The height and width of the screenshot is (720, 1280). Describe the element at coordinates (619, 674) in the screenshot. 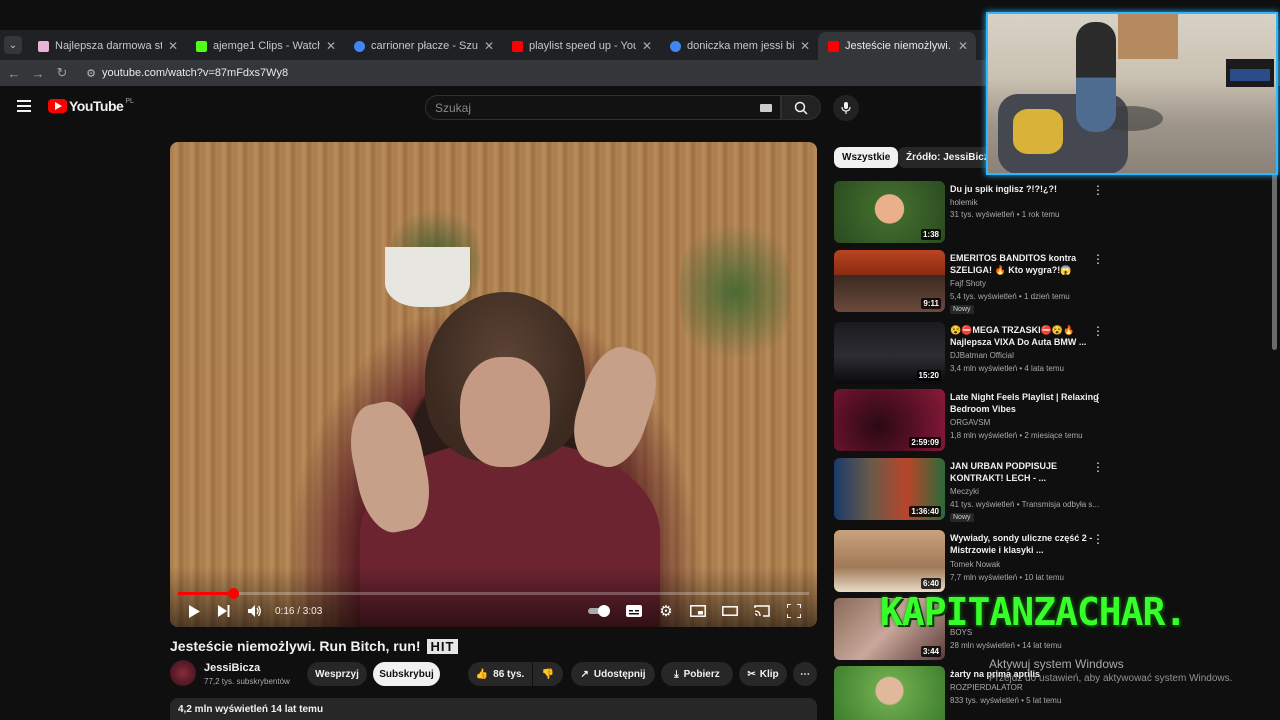

I see `share-label: Udostępnij` at that location.